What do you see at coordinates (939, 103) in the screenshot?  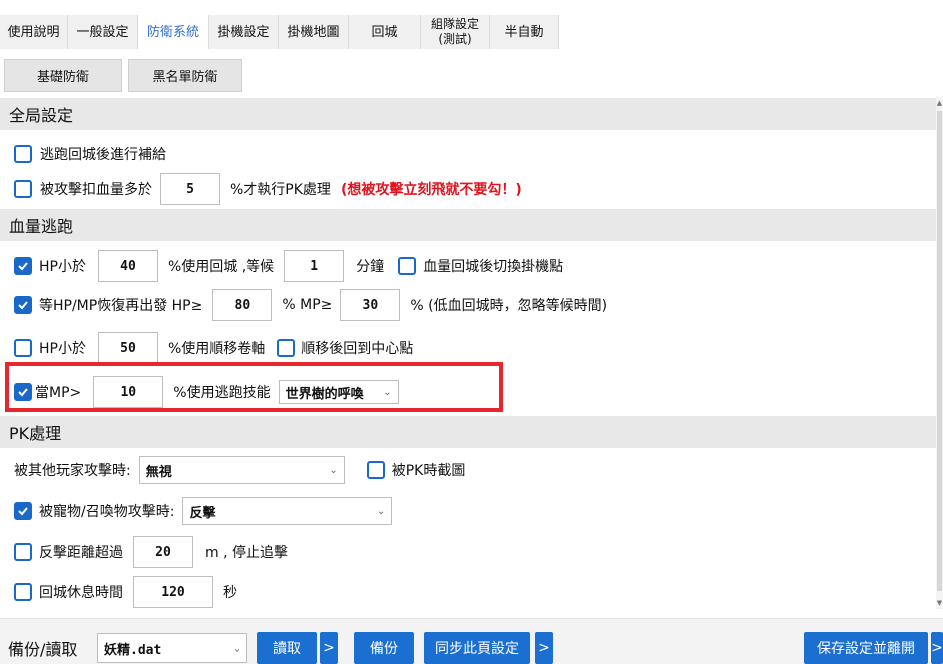 I see `scroll-up-icon: ▲` at bounding box center [939, 103].